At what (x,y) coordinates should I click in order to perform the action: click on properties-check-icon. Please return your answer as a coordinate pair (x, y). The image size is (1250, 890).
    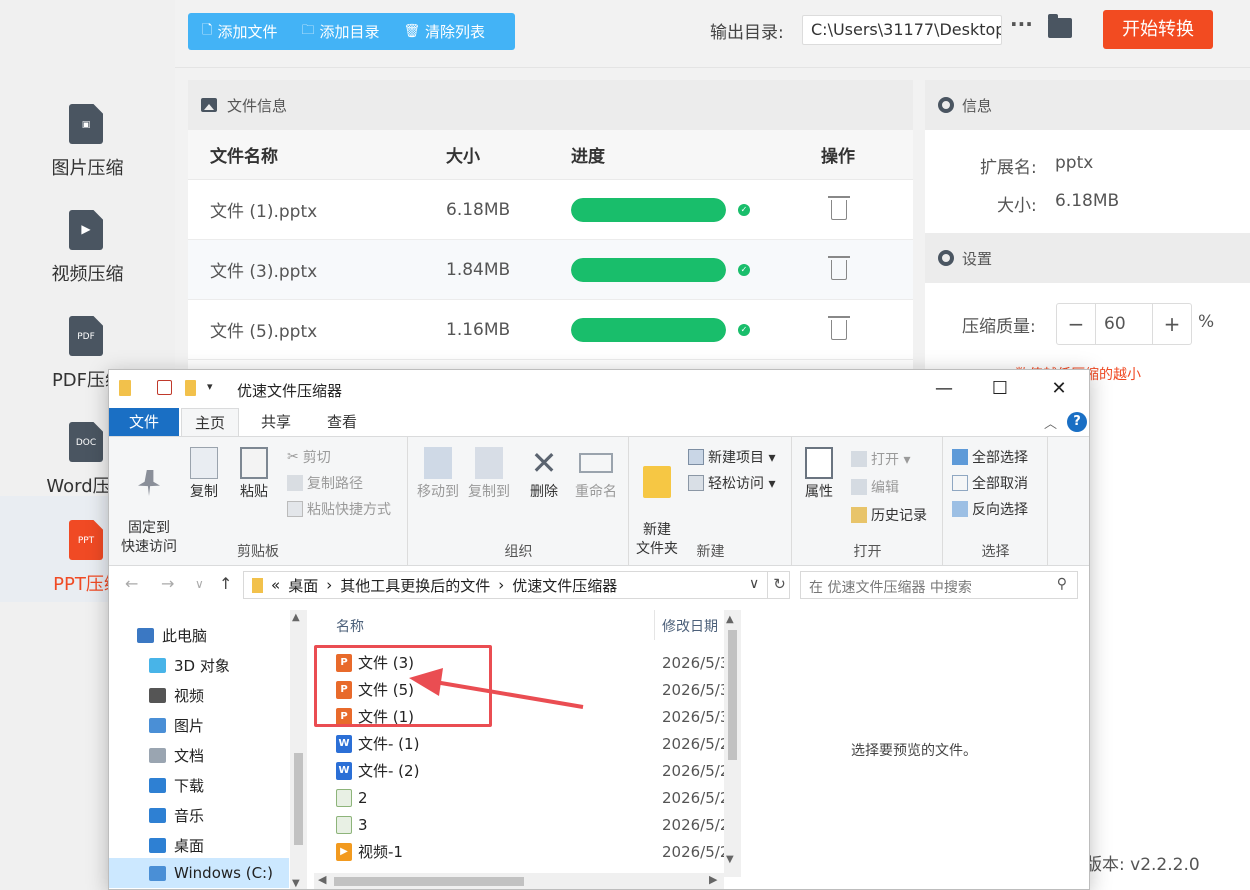
    Looking at the image, I should click on (164, 387).